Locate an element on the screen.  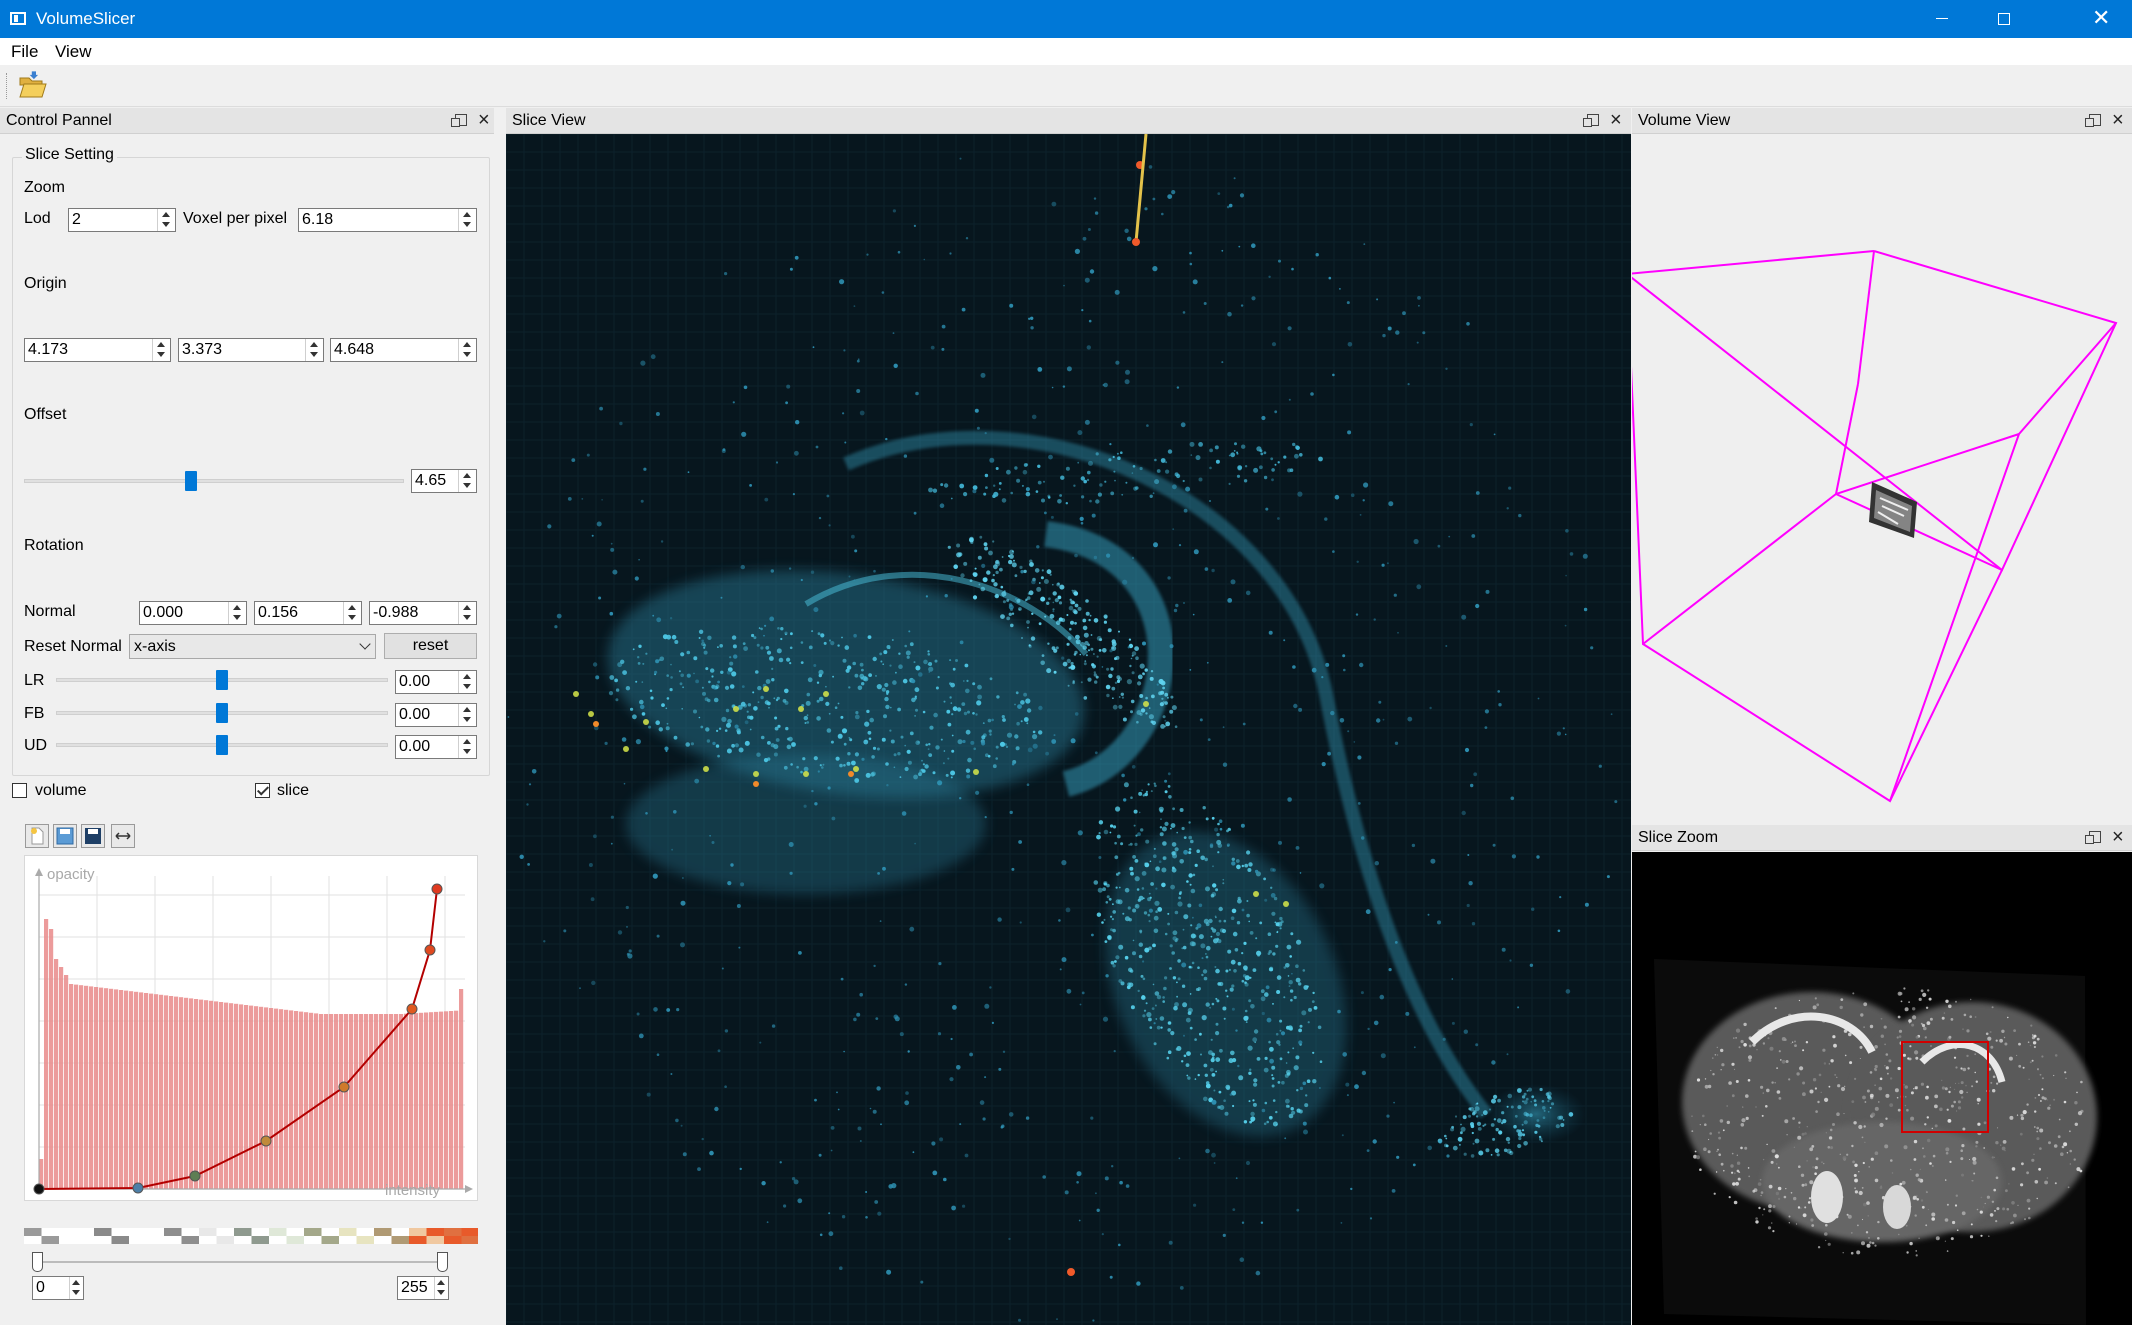
volume-checkbox is located at coordinates (19, 790).